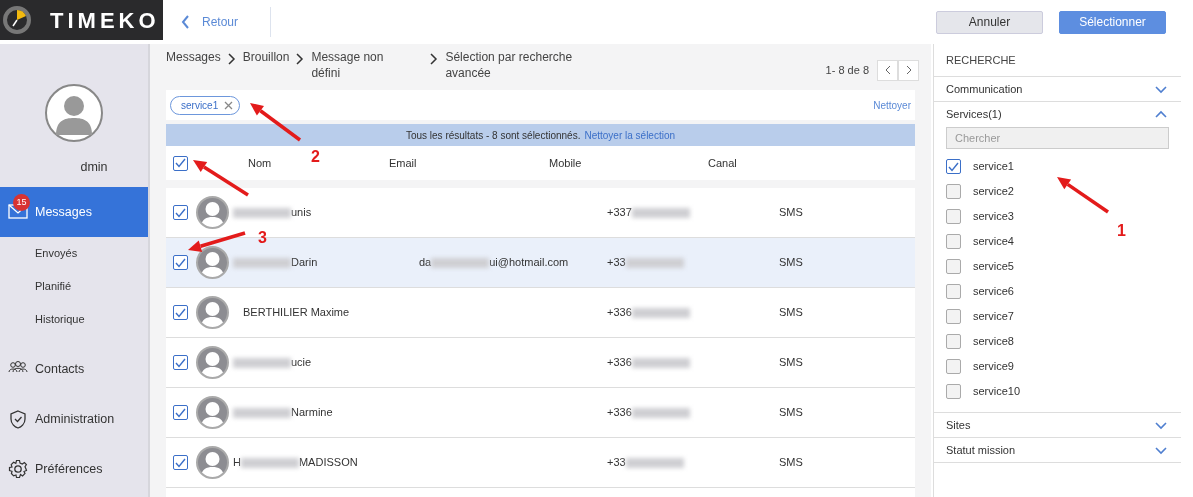 This screenshot has width=1193, height=497. I want to click on contact-mobile: +33, so click(616, 263).